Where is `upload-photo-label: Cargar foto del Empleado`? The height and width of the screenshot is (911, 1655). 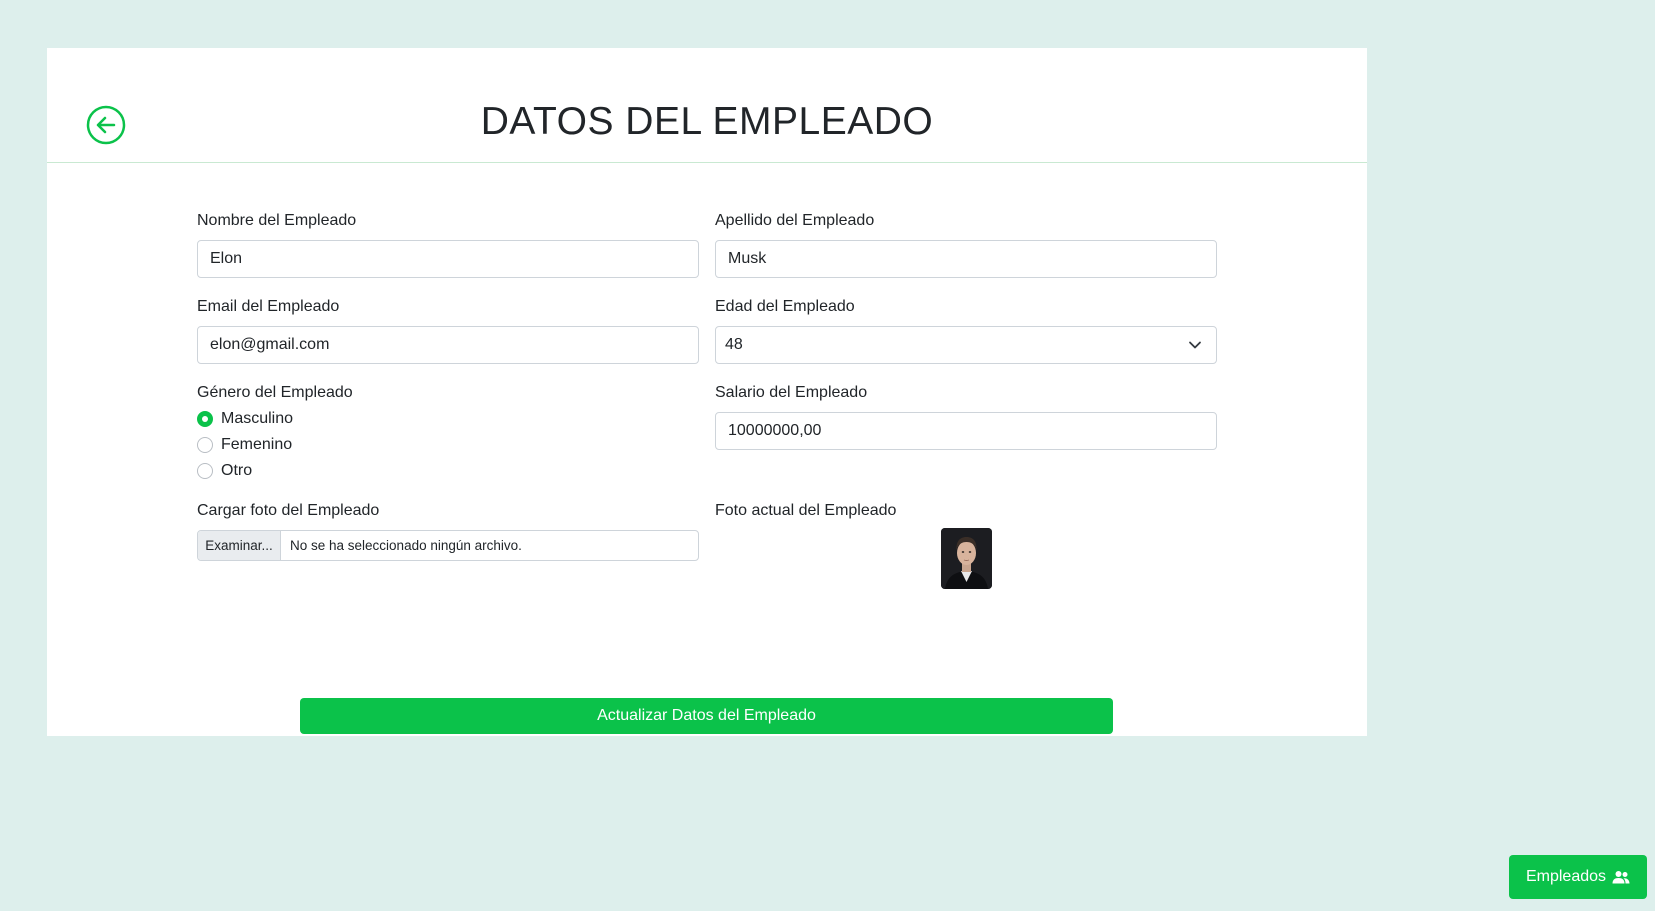
upload-photo-label: Cargar foto del Empleado is located at coordinates (288, 510).